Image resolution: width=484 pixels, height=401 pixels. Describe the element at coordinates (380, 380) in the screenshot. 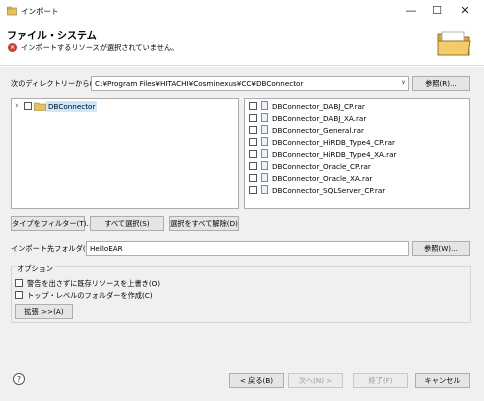

I see `finish-button: 終了(F)` at that location.